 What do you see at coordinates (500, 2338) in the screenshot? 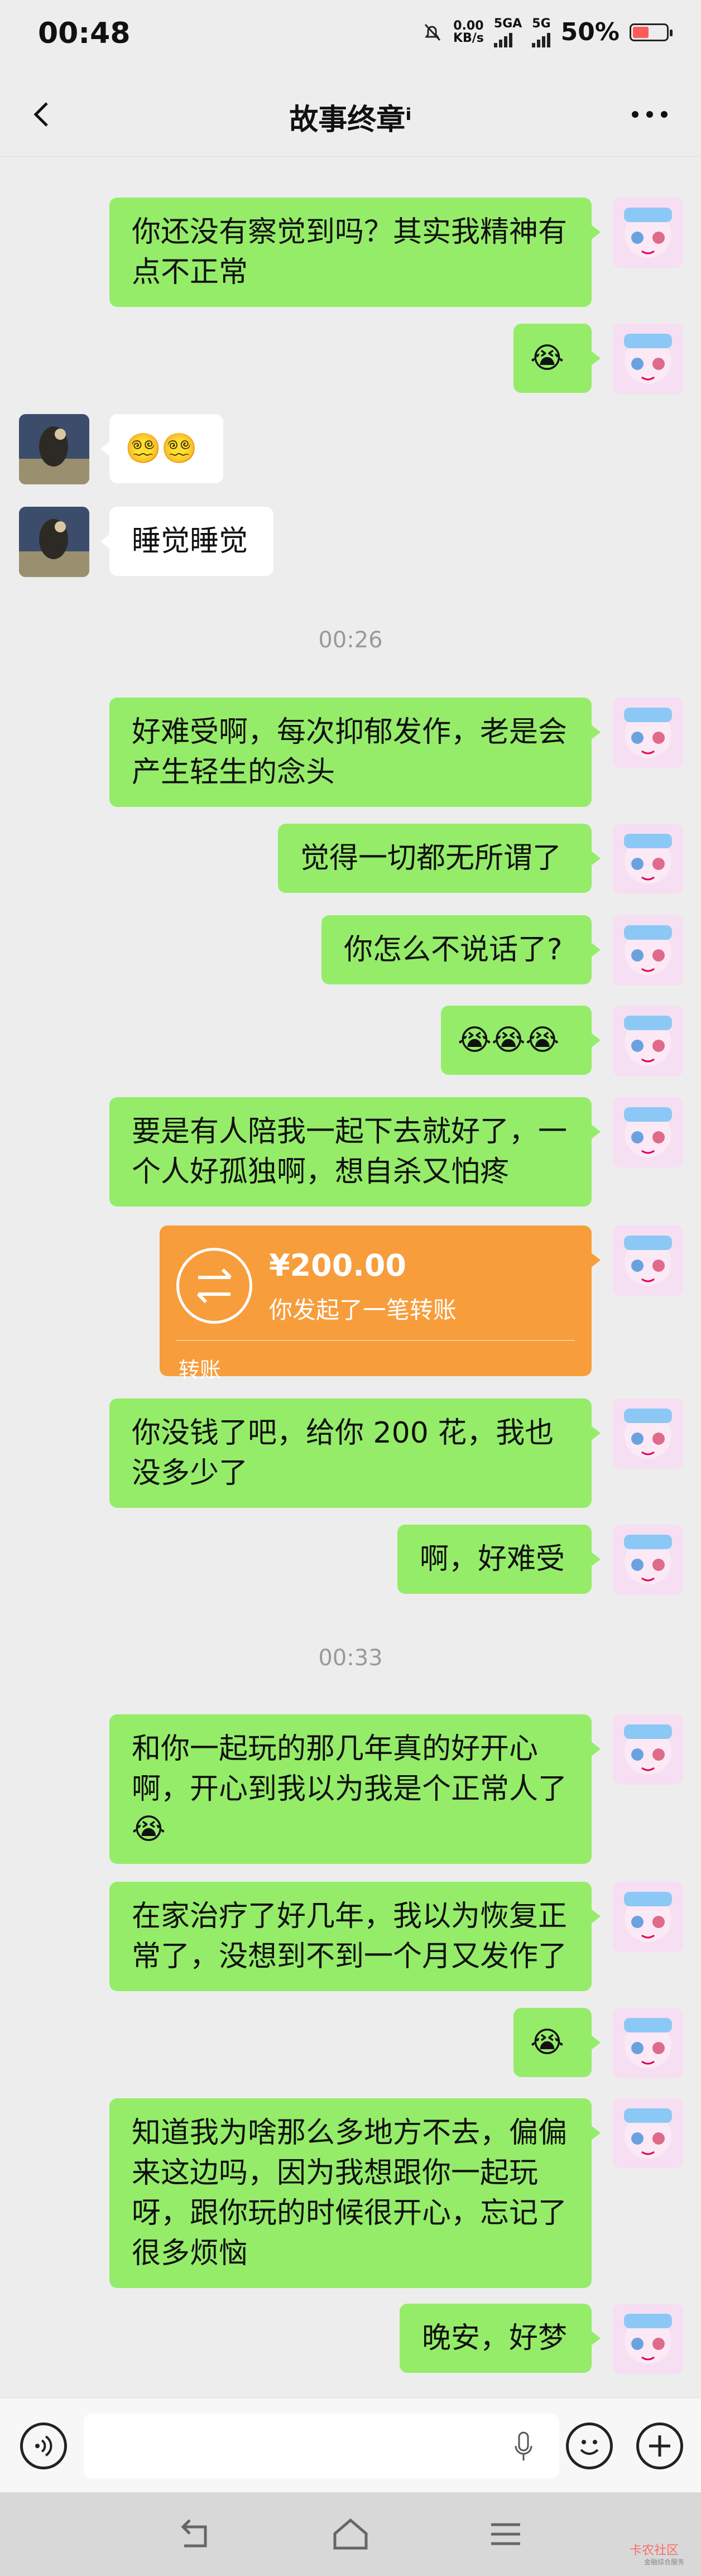
I see `message-bubble: 晚安，好梦` at bounding box center [500, 2338].